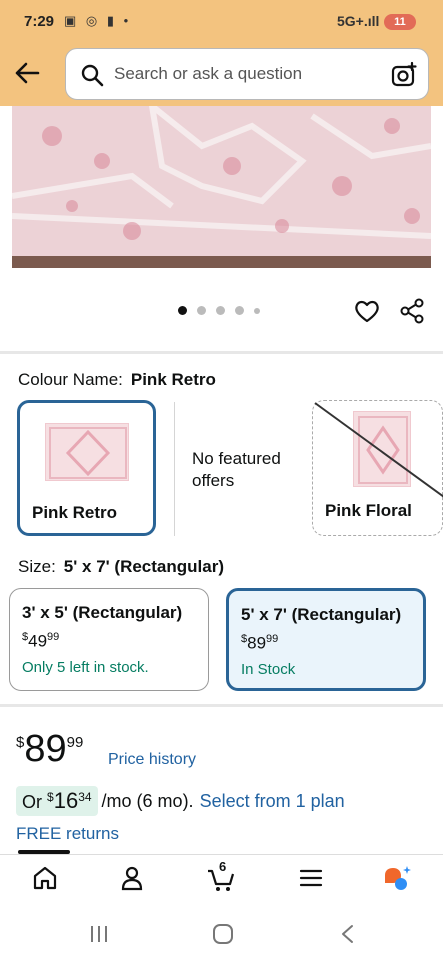 The width and height of the screenshot is (443, 960). I want to click on system-navigation-bar, so click(221, 932).